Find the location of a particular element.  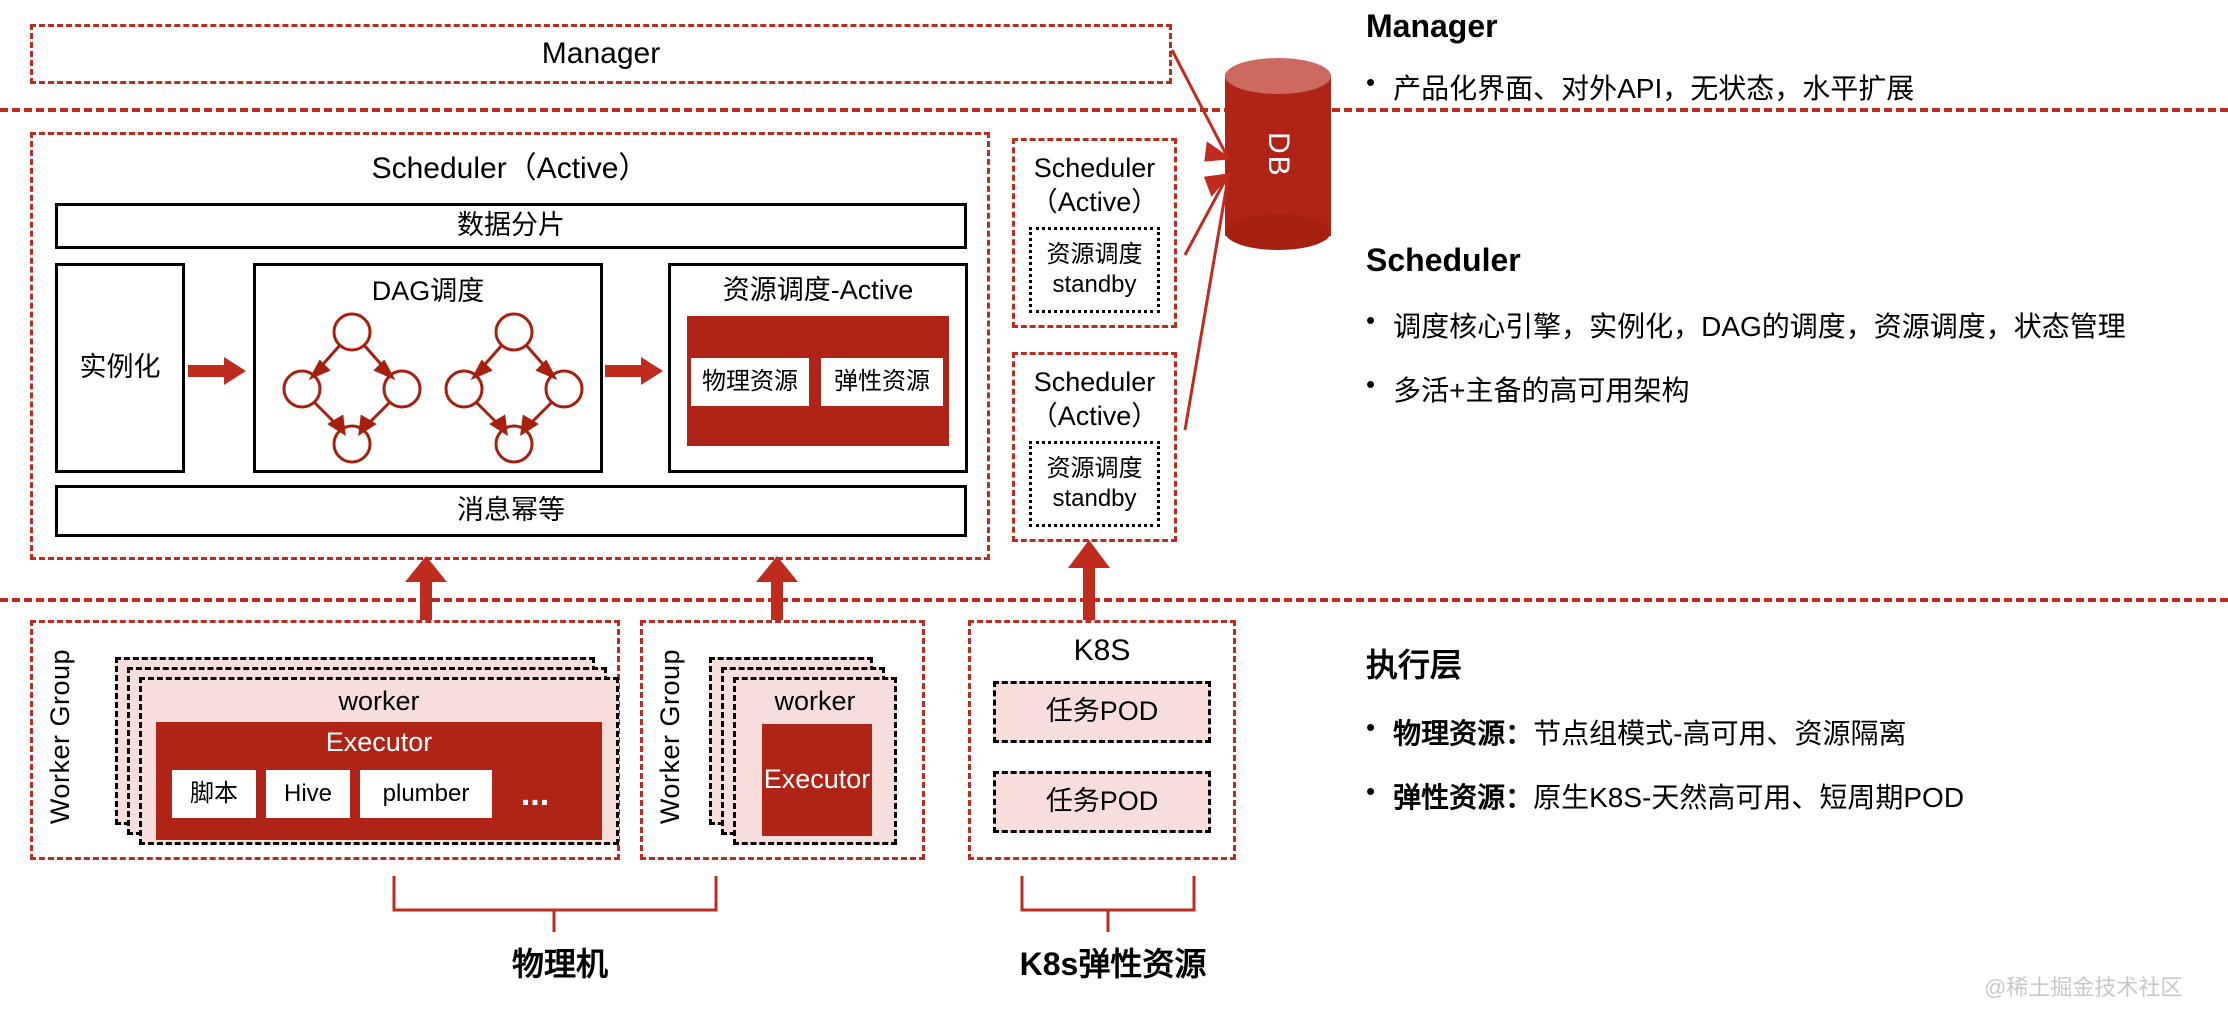

resource-schedule-label: 资源调度-Active is located at coordinates (818, 290).